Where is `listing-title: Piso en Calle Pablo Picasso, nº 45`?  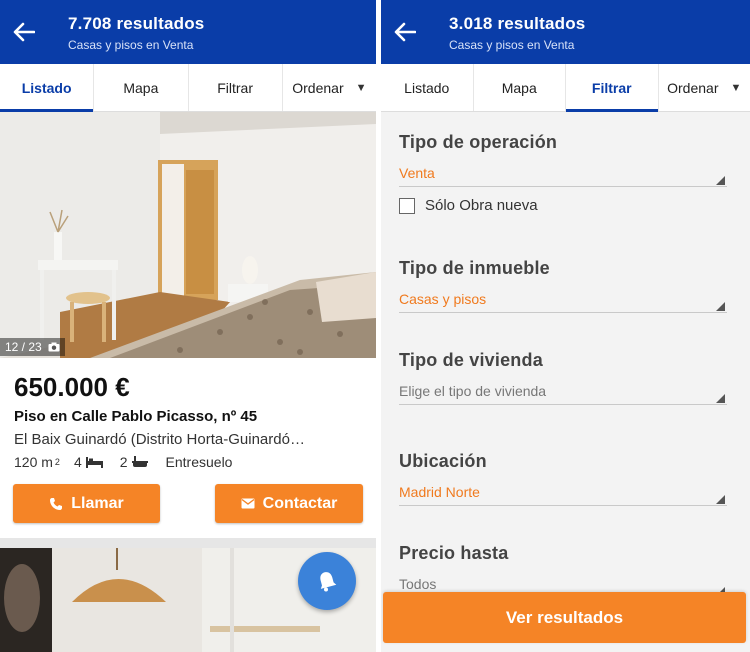
listing-title: Piso en Calle Pablo Picasso, nº 45 is located at coordinates (136, 416).